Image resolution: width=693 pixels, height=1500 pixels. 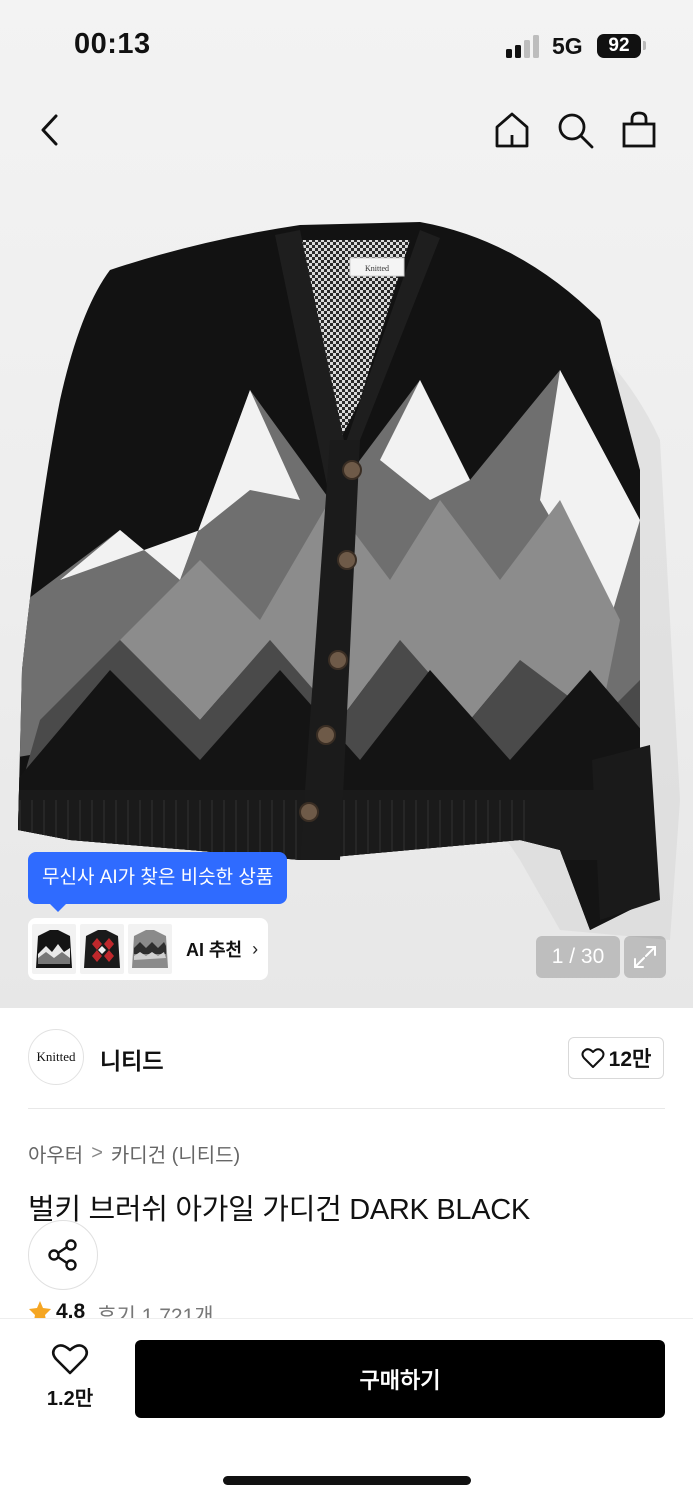 I want to click on cart-button, so click(x=639, y=130).